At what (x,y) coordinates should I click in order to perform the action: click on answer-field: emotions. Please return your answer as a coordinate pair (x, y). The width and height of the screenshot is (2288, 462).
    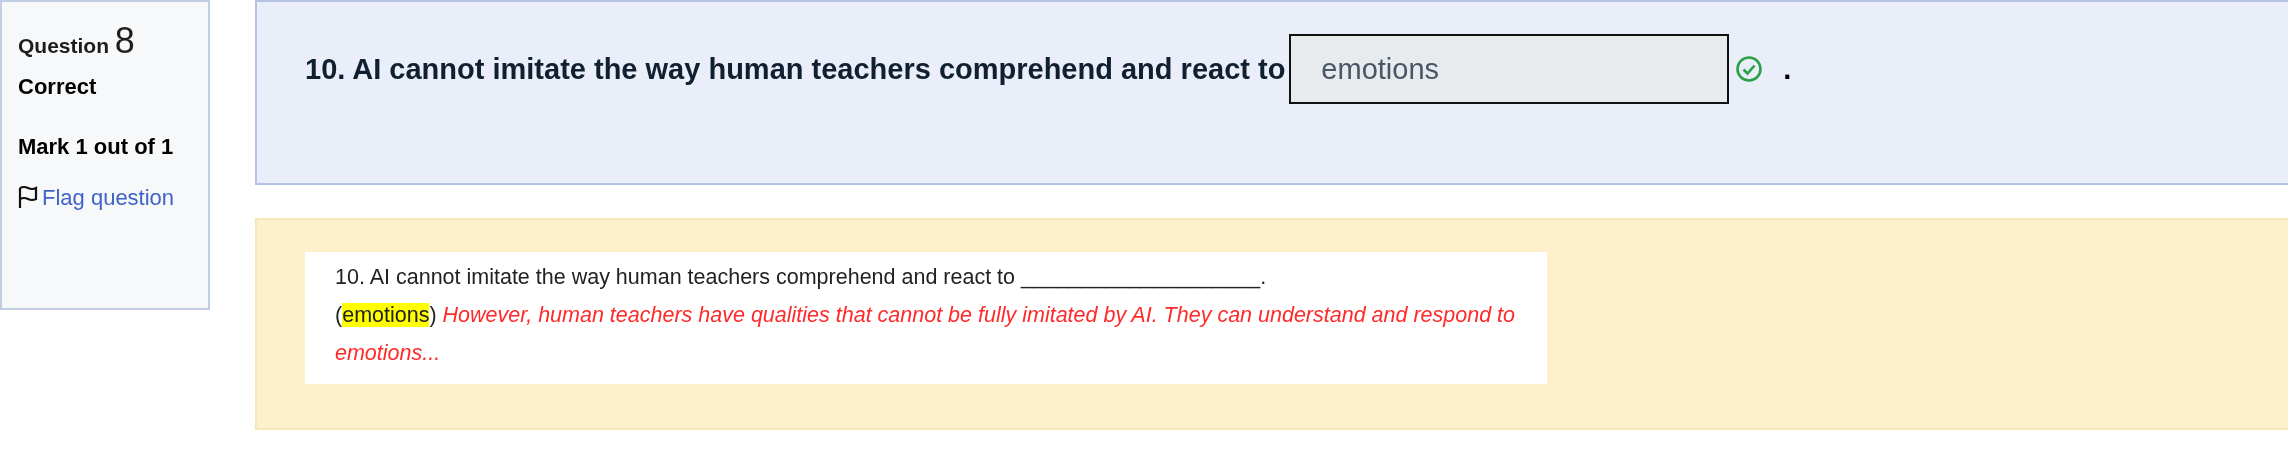
    Looking at the image, I should click on (1509, 69).